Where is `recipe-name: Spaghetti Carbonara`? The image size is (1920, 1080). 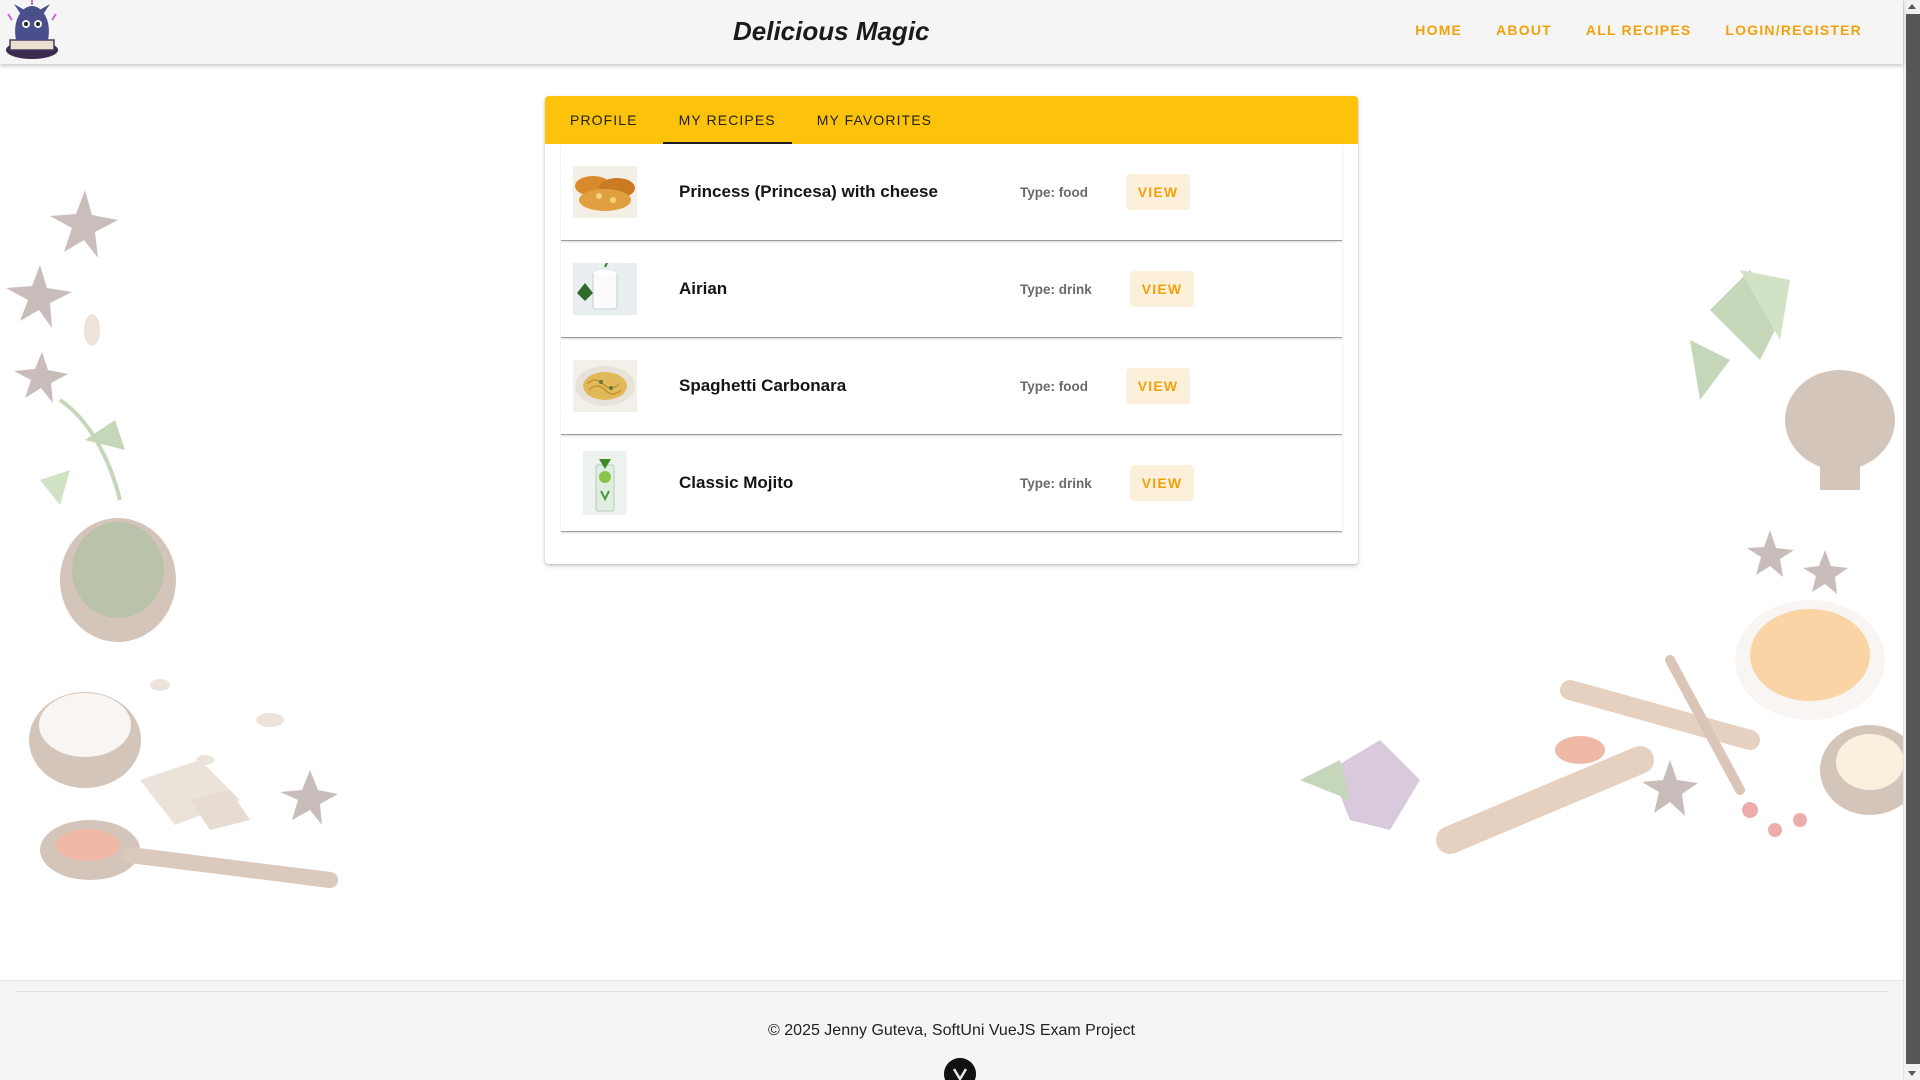 recipe-name: Spaghetti Carbonara is located at coordinates (763, 385).